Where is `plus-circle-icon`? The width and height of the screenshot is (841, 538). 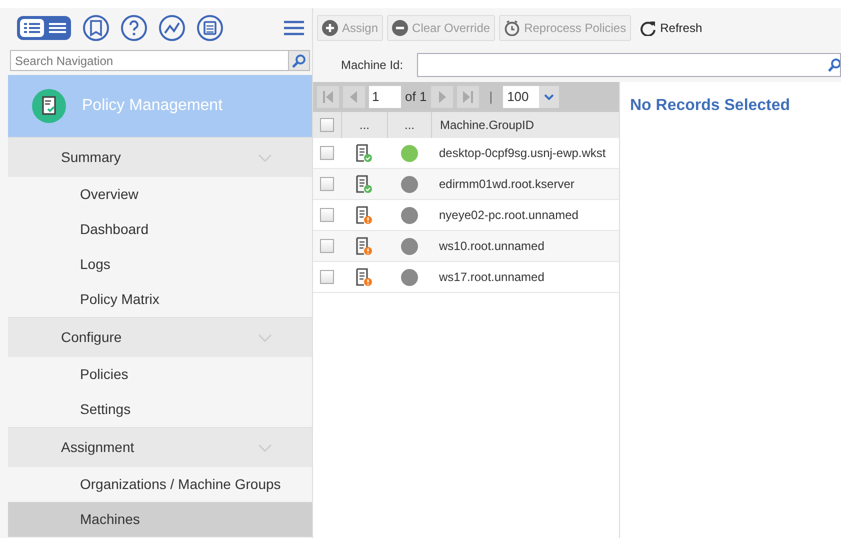 plus-circle-icon is located at coordinates (330, 28).